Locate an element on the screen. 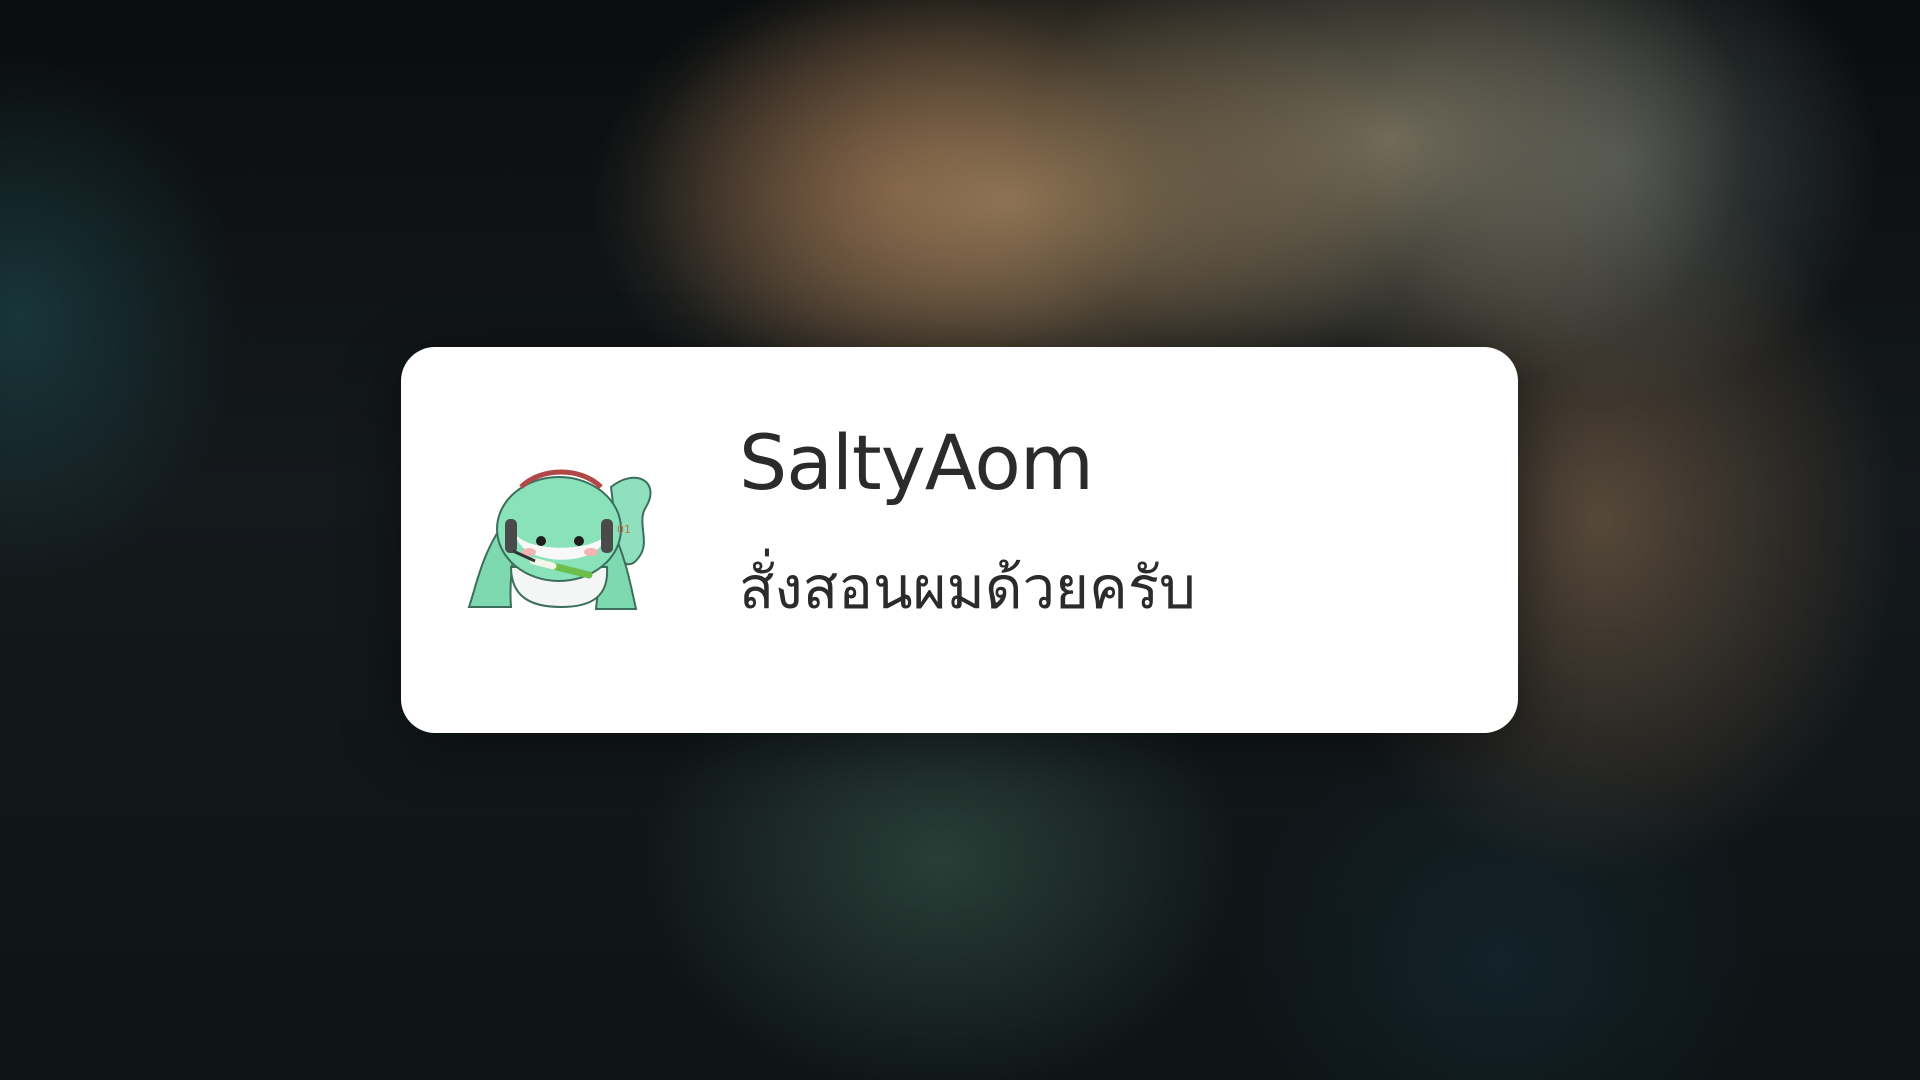  notification-title: SaltyAom is located at coordinates (916, 462).